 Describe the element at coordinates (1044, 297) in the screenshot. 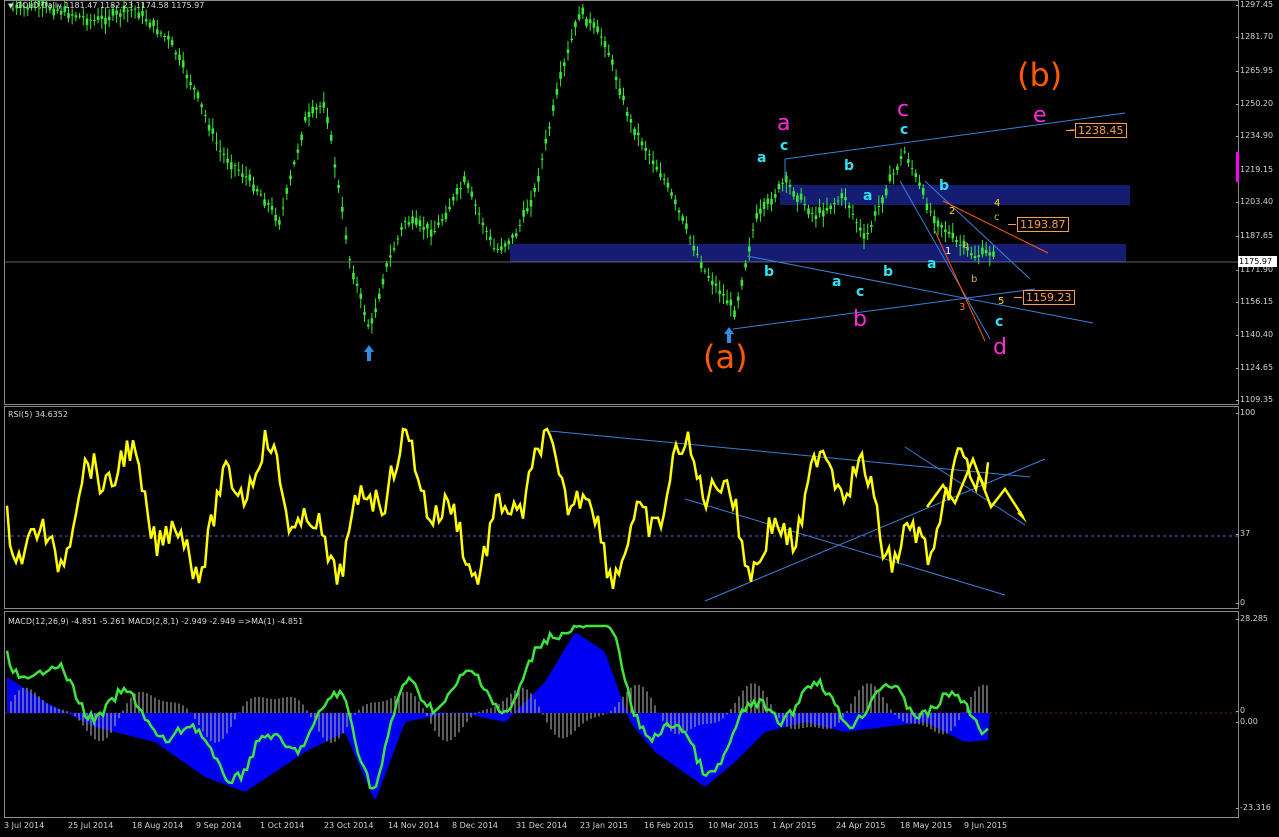

I see `price-label-box: 1159.23` at that location.